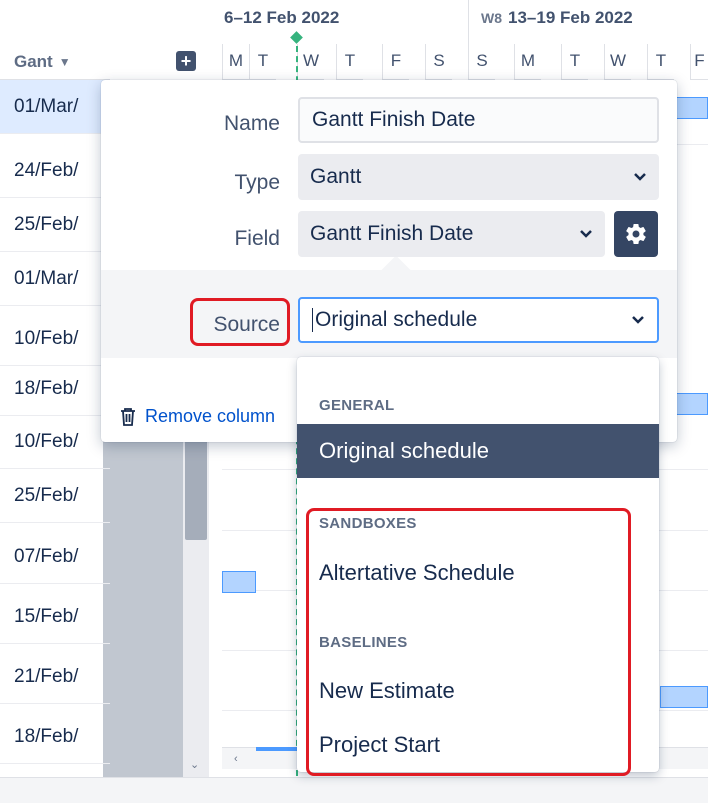  I want to click on table-row: 21/Feb/, so click(55, 677).